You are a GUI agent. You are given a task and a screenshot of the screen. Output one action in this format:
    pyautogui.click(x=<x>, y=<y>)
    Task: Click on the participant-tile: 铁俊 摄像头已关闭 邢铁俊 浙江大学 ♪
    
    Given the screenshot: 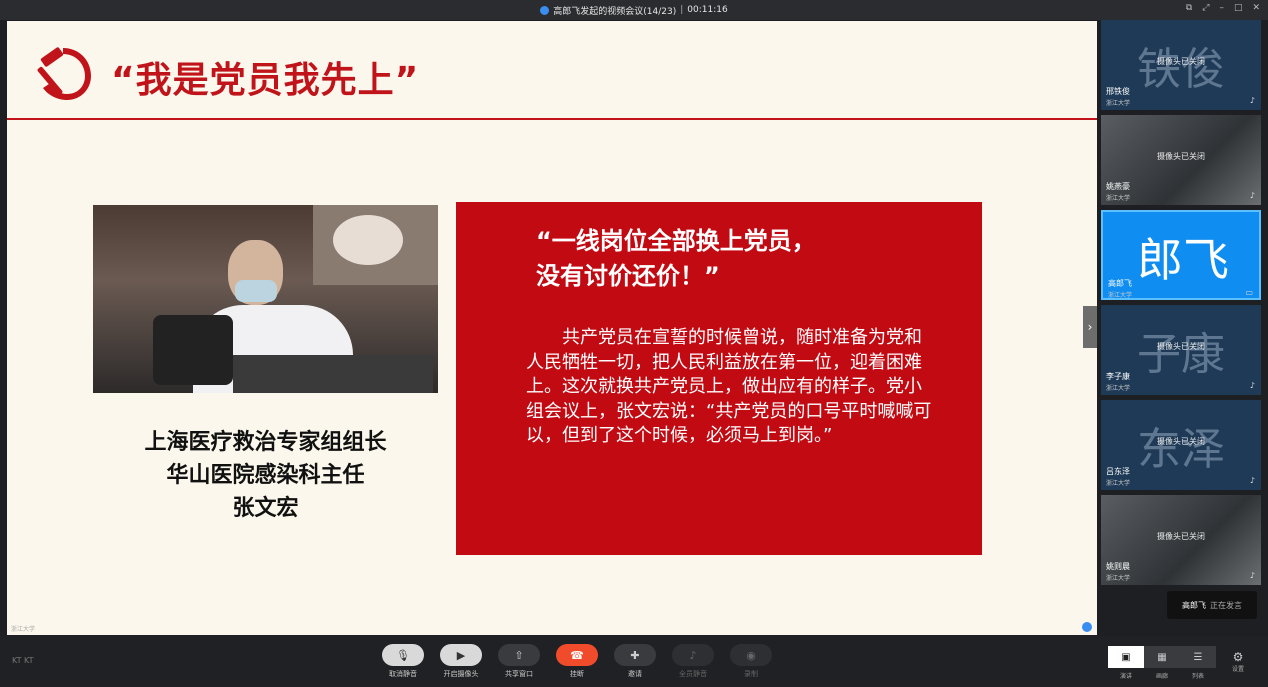 What is the action you would take?
    pyautogui.click(x=1181, y=65)
    